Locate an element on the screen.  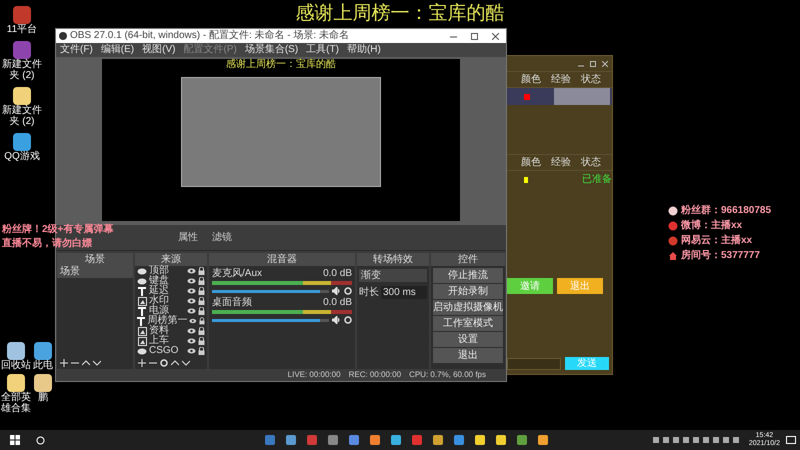
menu-item: 编辑(E) is located at coordinates (117, 50).